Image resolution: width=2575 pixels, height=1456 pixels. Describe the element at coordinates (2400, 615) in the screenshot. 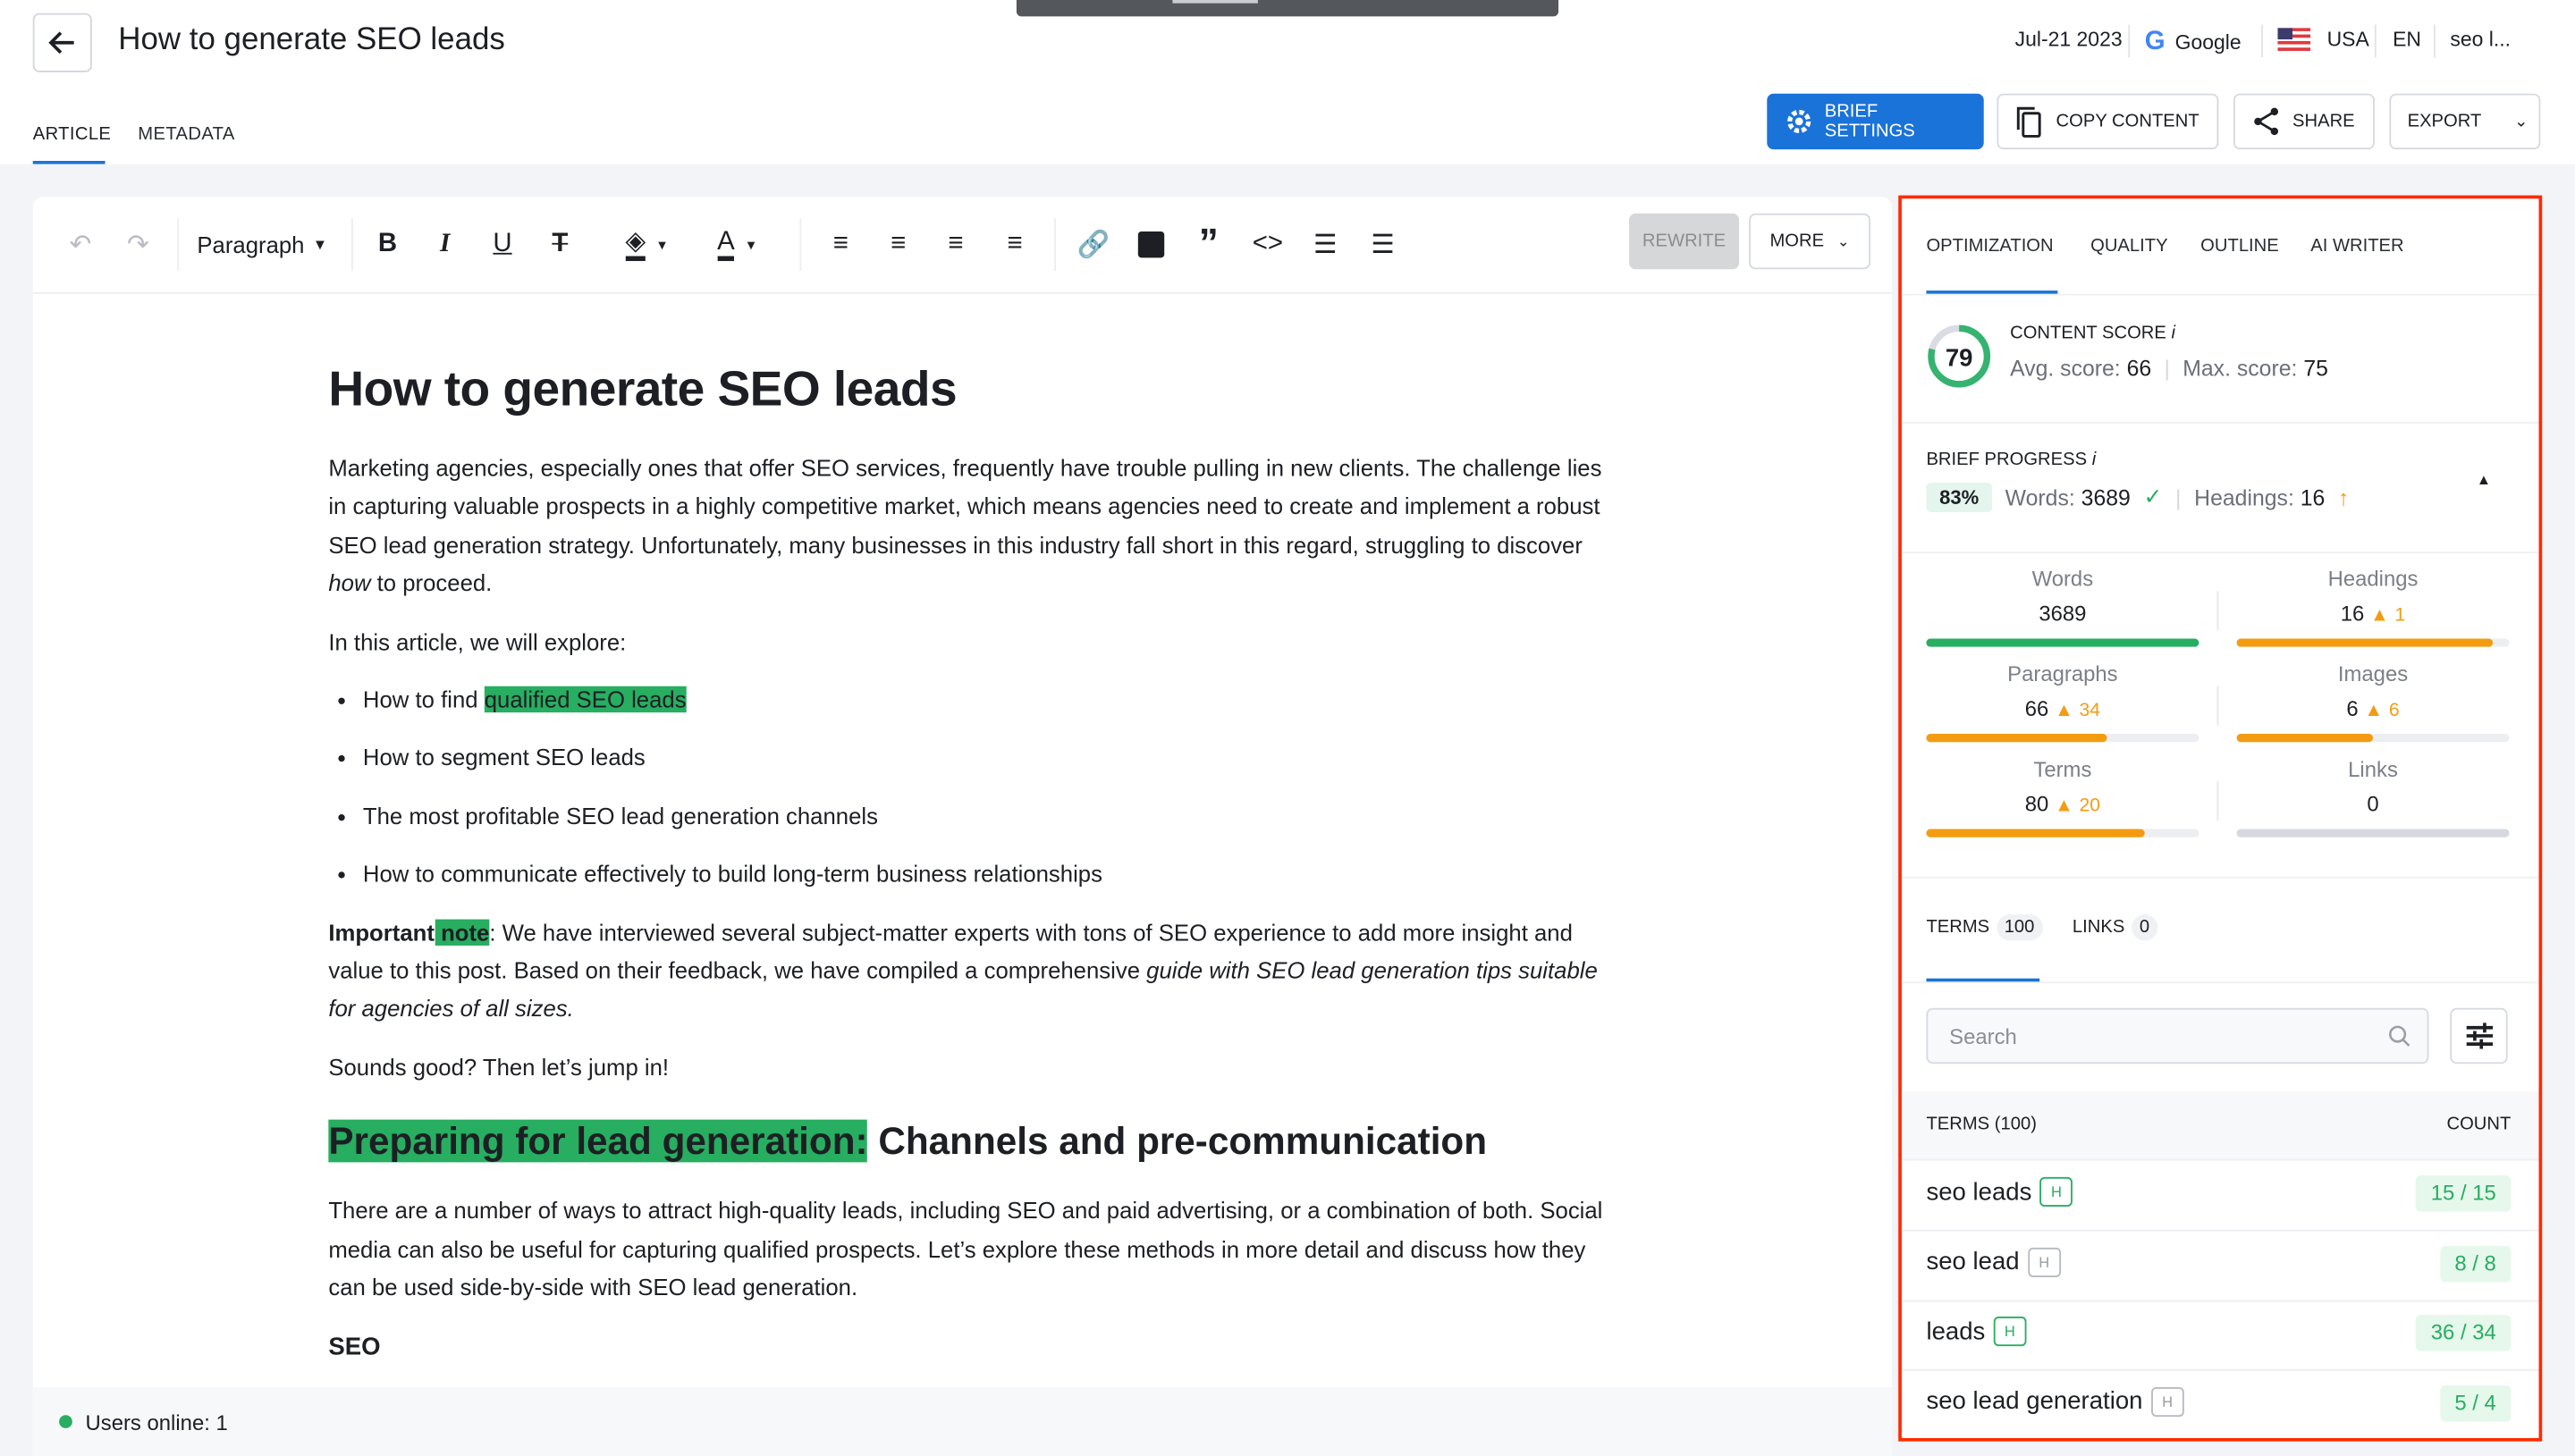

I see `metric-delta: 1` at that location.